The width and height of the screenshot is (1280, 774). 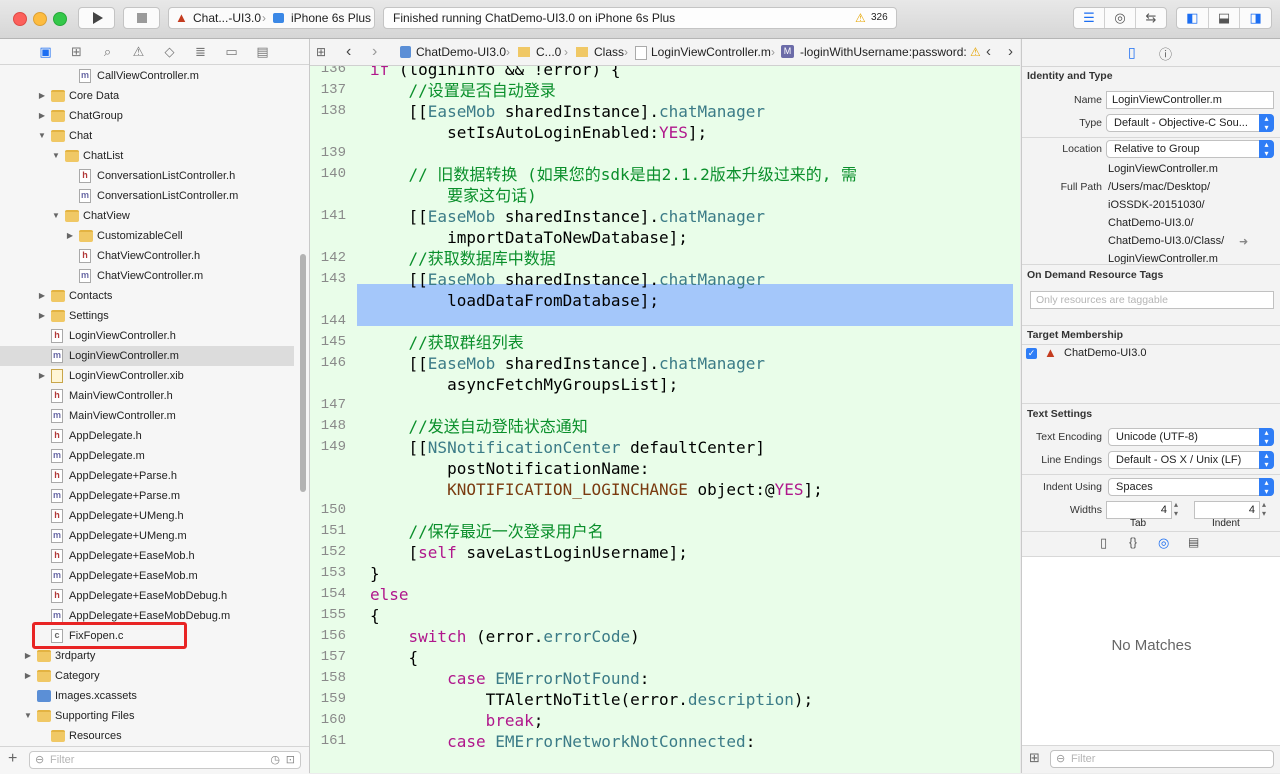 What do you see at coordinates (147, 276) in the screenshot?
I see `tree-row: m ChatViewController.m` at bounding box center [147, 276].